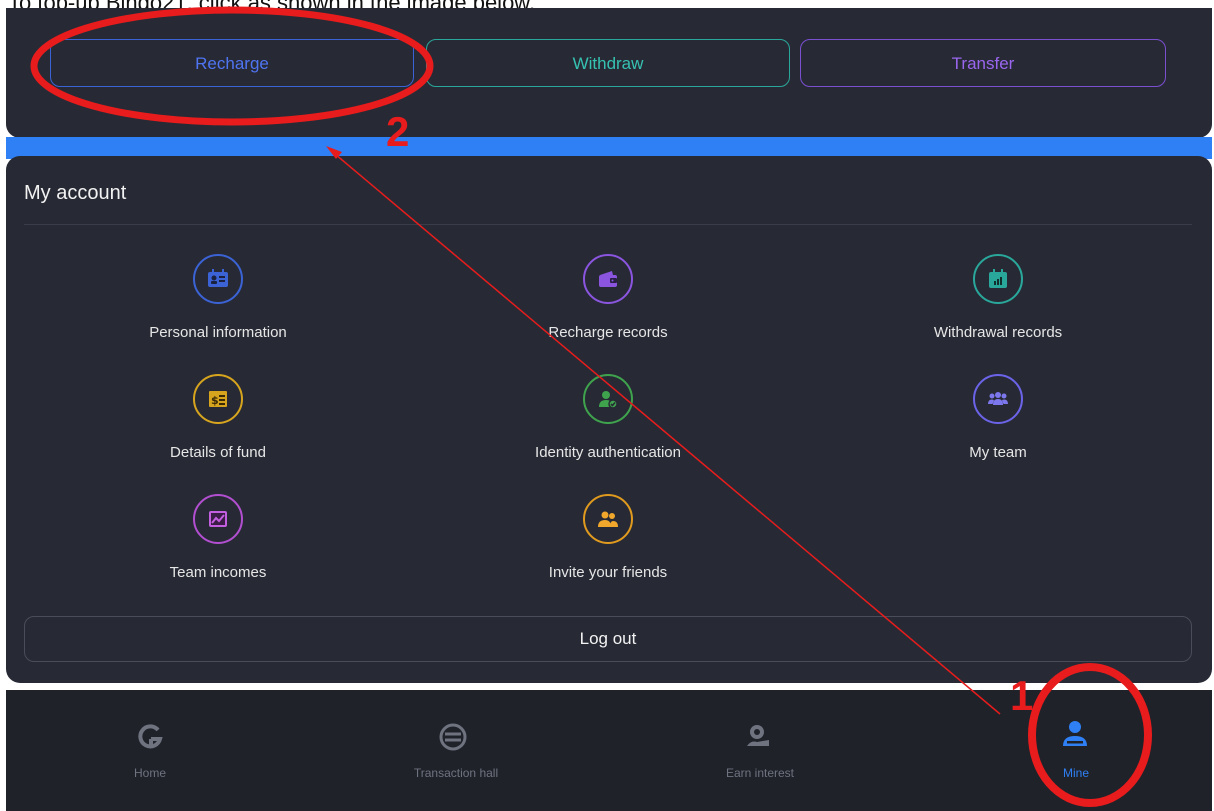 The height and width of the screenshot is (811, 1214). I want to click on action-button-row: Recharge Withdraw Transfer, so click(606, 64).